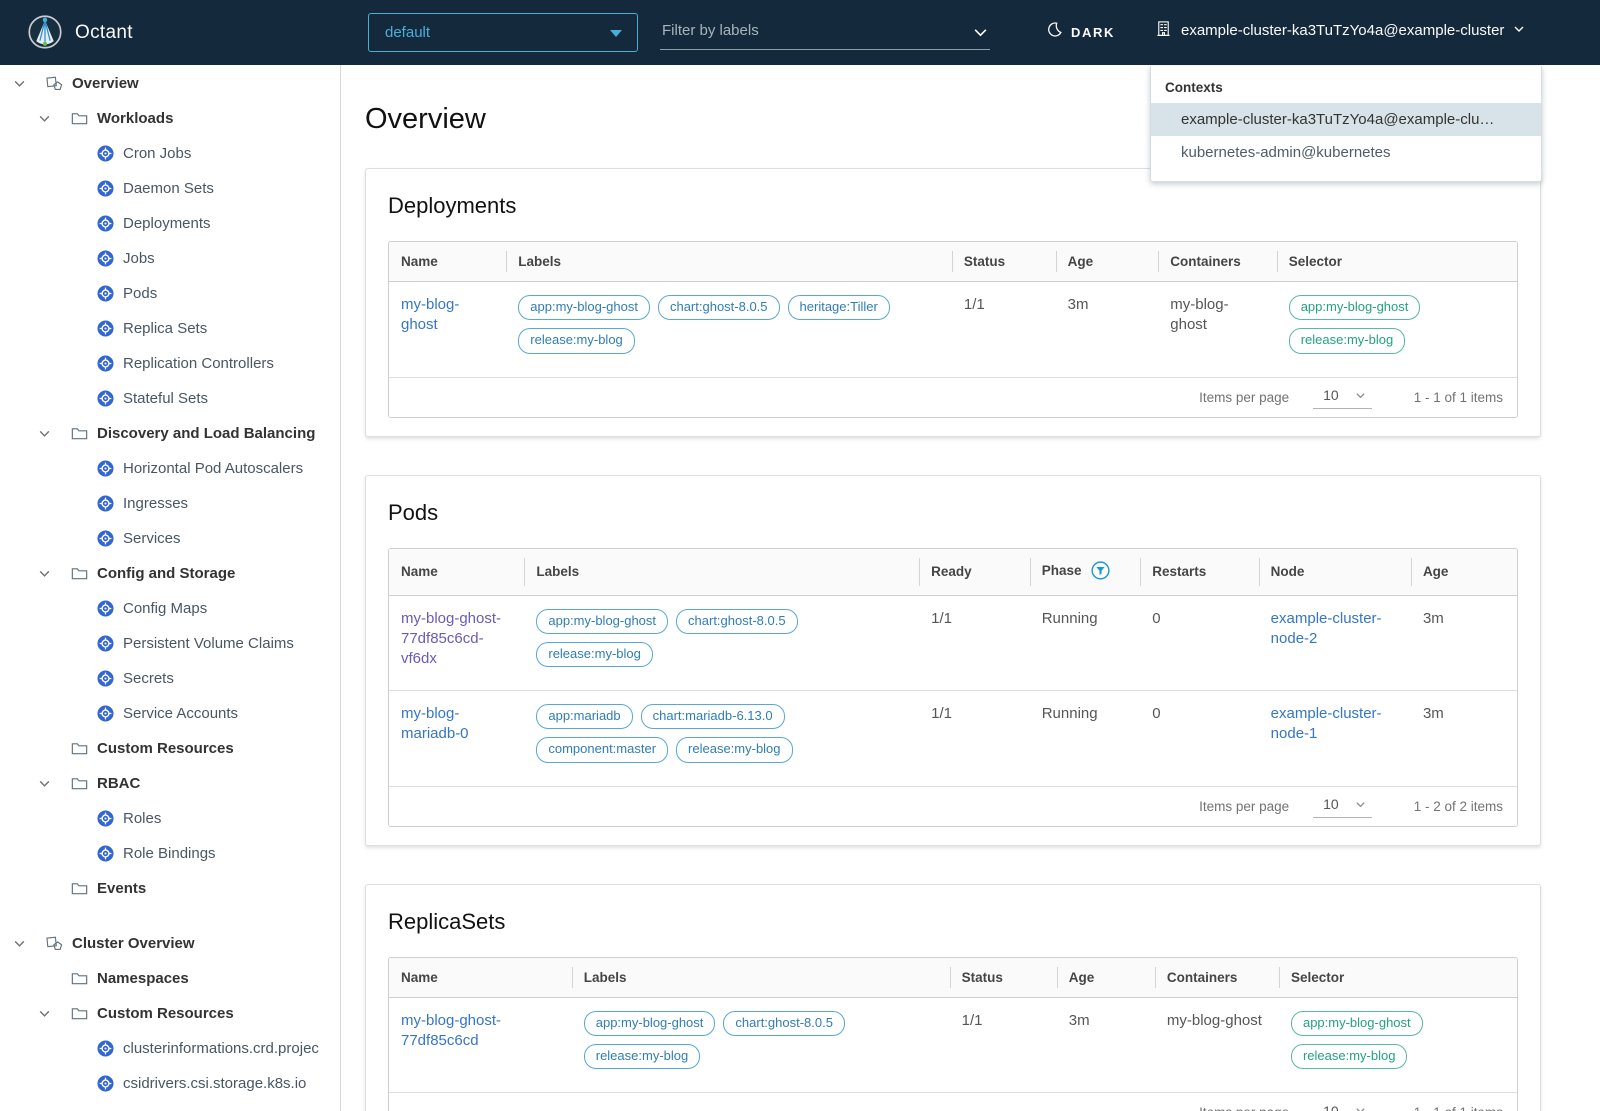 The height and width of the screenshot is (1111, 1600). What do you see at coordinates (170, 293) in the screenshot?
I see `sidebar-item-pods: Pods` at bounding box center [170, 293].